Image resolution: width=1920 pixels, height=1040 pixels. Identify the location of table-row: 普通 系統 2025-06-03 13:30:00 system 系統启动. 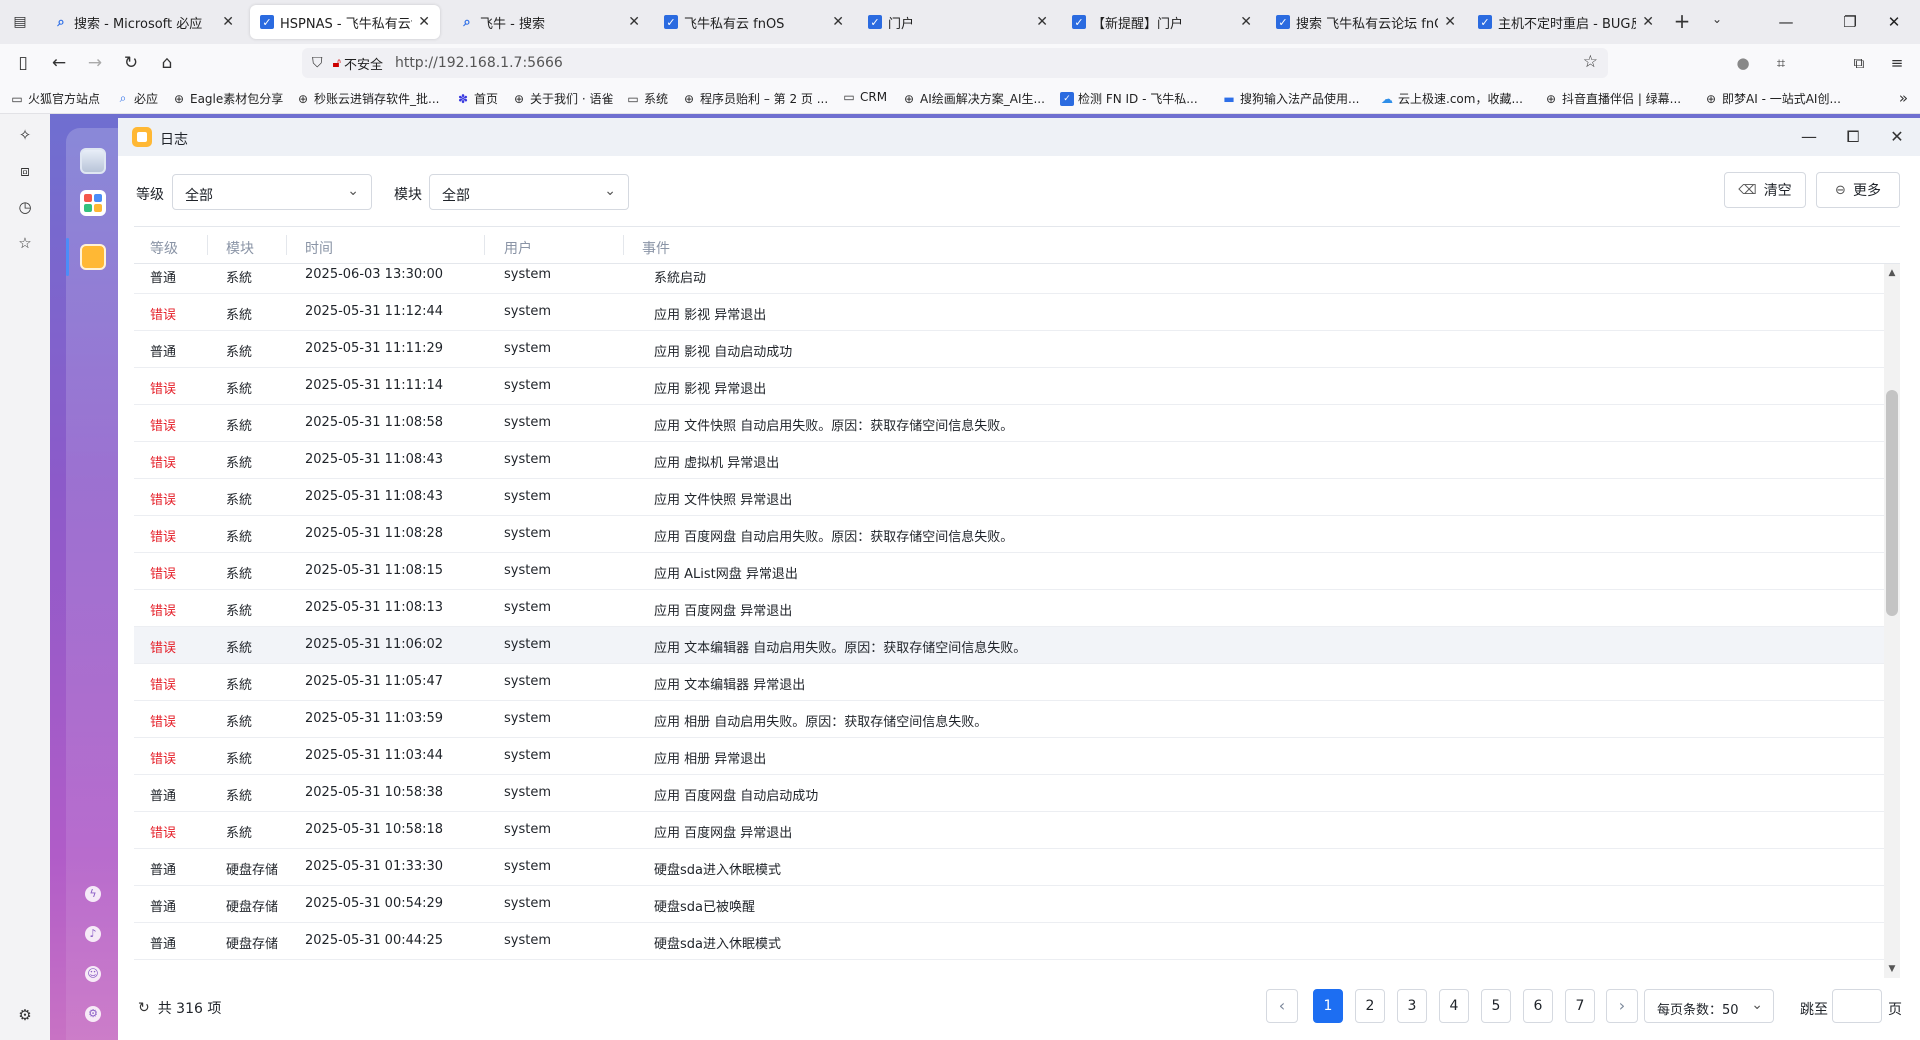
(1009, 279).